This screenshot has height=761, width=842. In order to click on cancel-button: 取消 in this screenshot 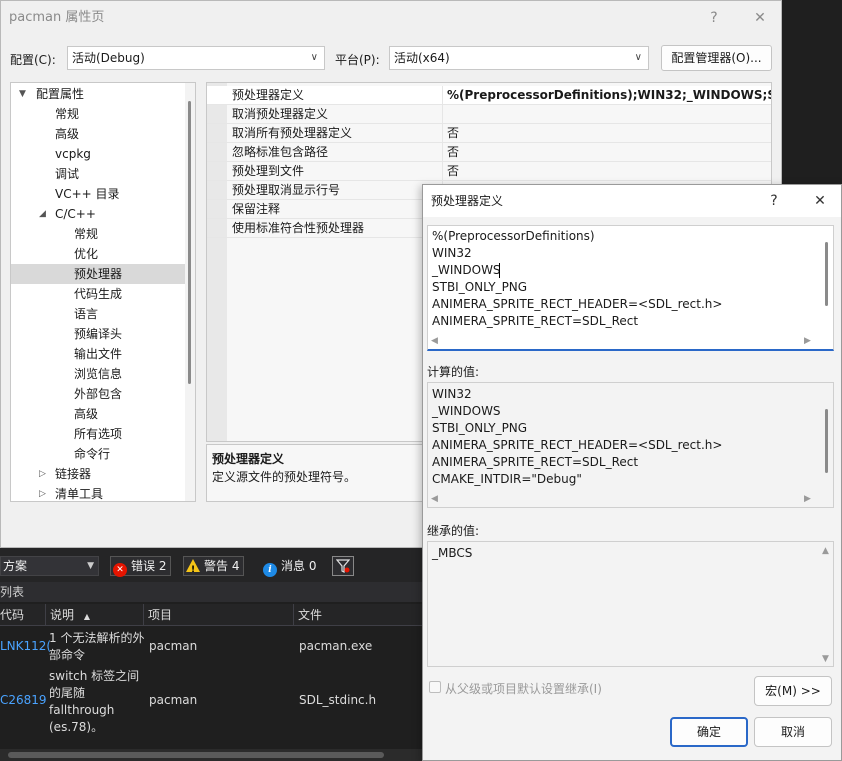, I will do `click(793, 732)`.